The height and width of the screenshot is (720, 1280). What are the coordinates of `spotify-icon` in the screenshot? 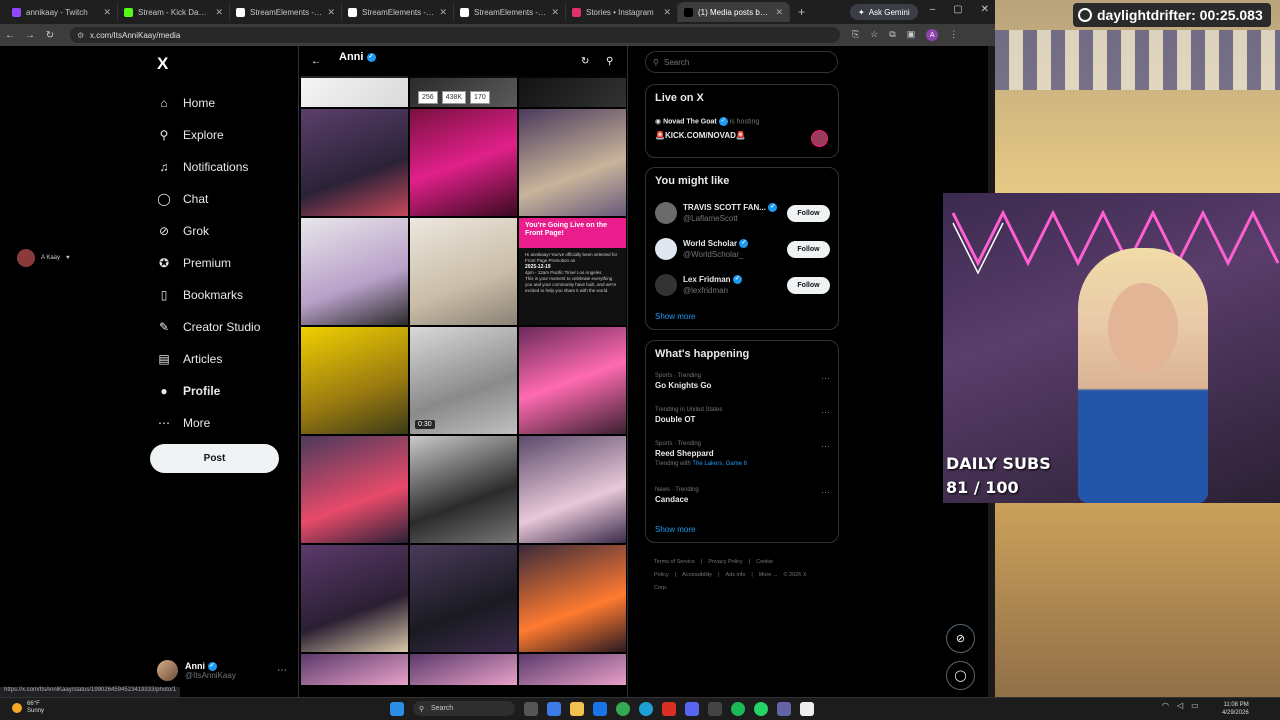 It's located at (738, 708).